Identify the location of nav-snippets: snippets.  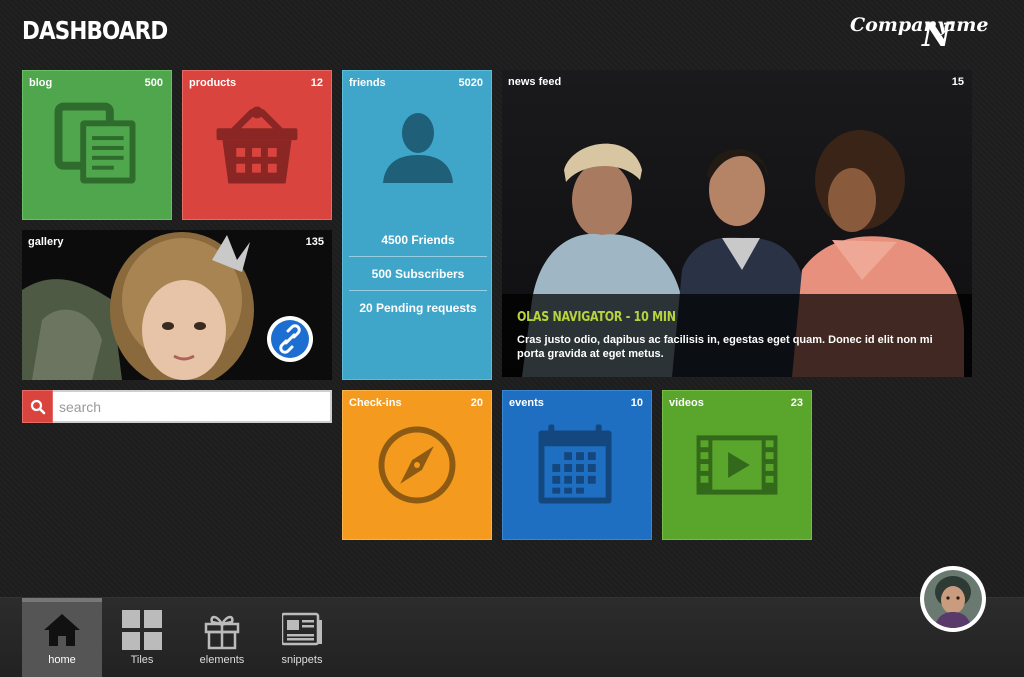
(302, 637).